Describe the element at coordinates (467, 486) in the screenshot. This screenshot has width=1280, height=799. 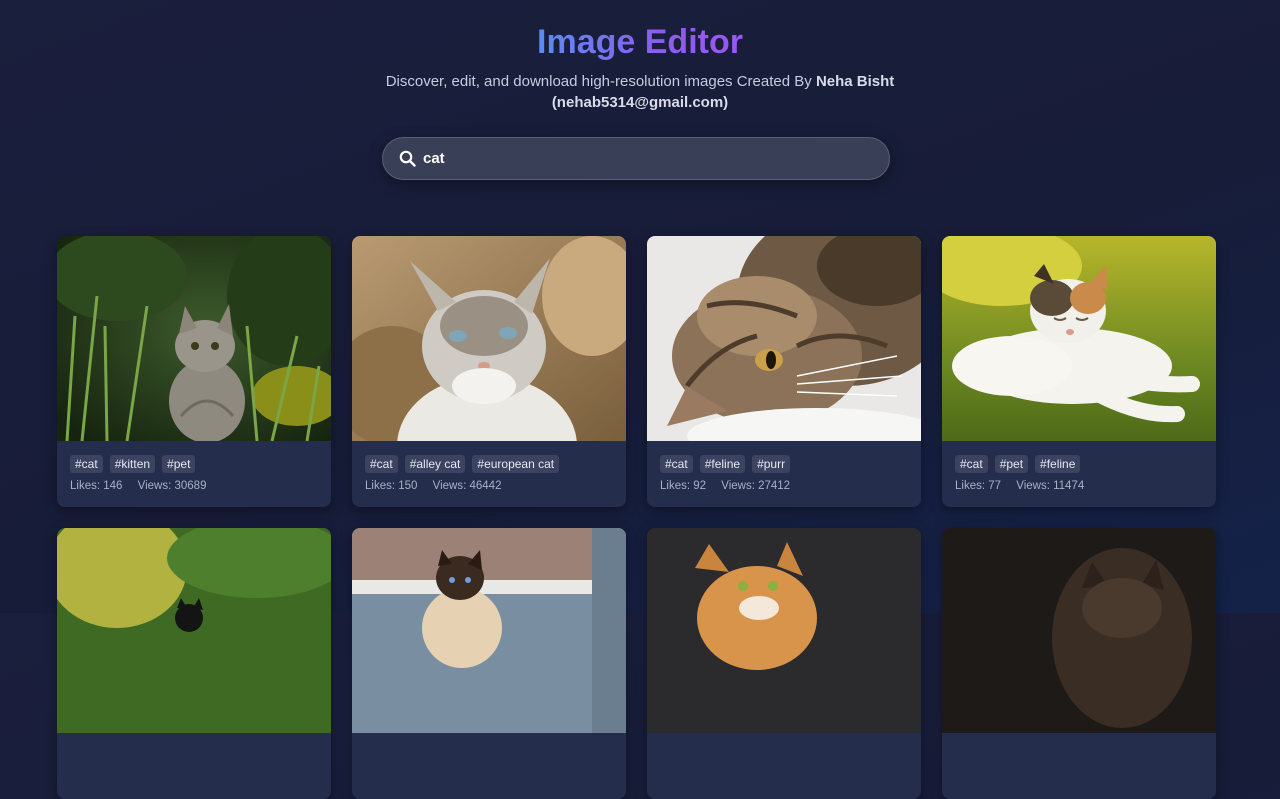
I see `views-count: Views: 46442` at that location.